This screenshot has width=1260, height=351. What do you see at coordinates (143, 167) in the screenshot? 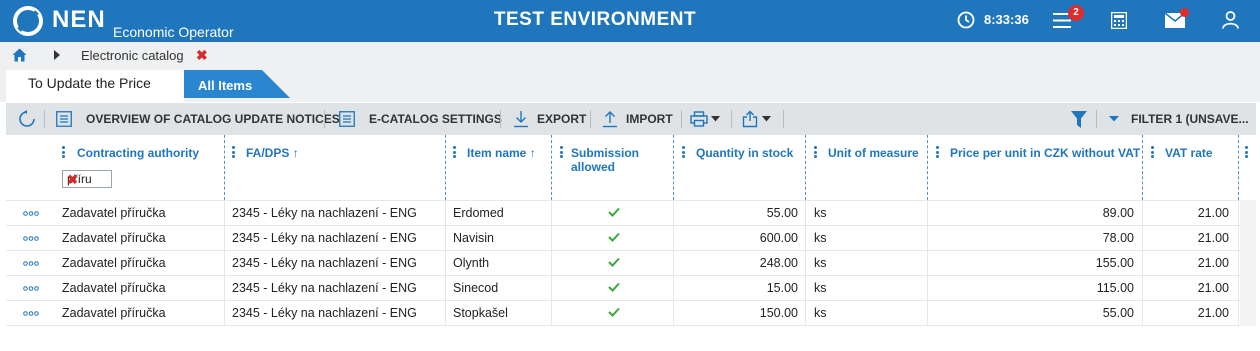
I see `column-header-contracting-authority: Contracting authority` at bounding box center [143, 167].